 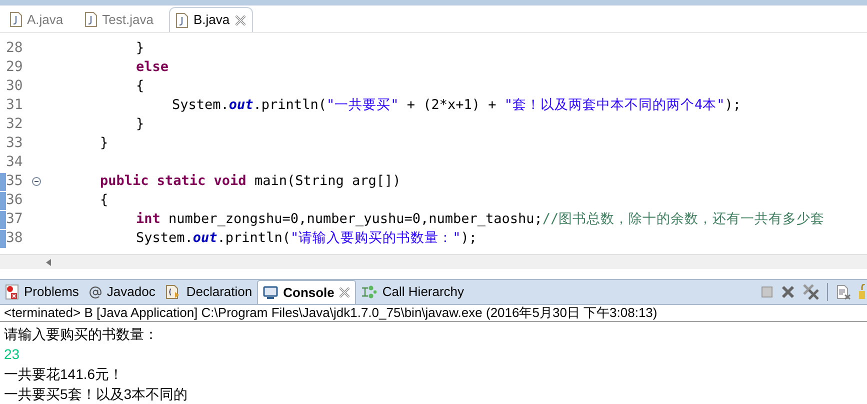 What do you see at coordinates (81, 334) in the screenshot?
I see `output-text: 请输入要购买的书数量：` at bounding box center [81, 334].